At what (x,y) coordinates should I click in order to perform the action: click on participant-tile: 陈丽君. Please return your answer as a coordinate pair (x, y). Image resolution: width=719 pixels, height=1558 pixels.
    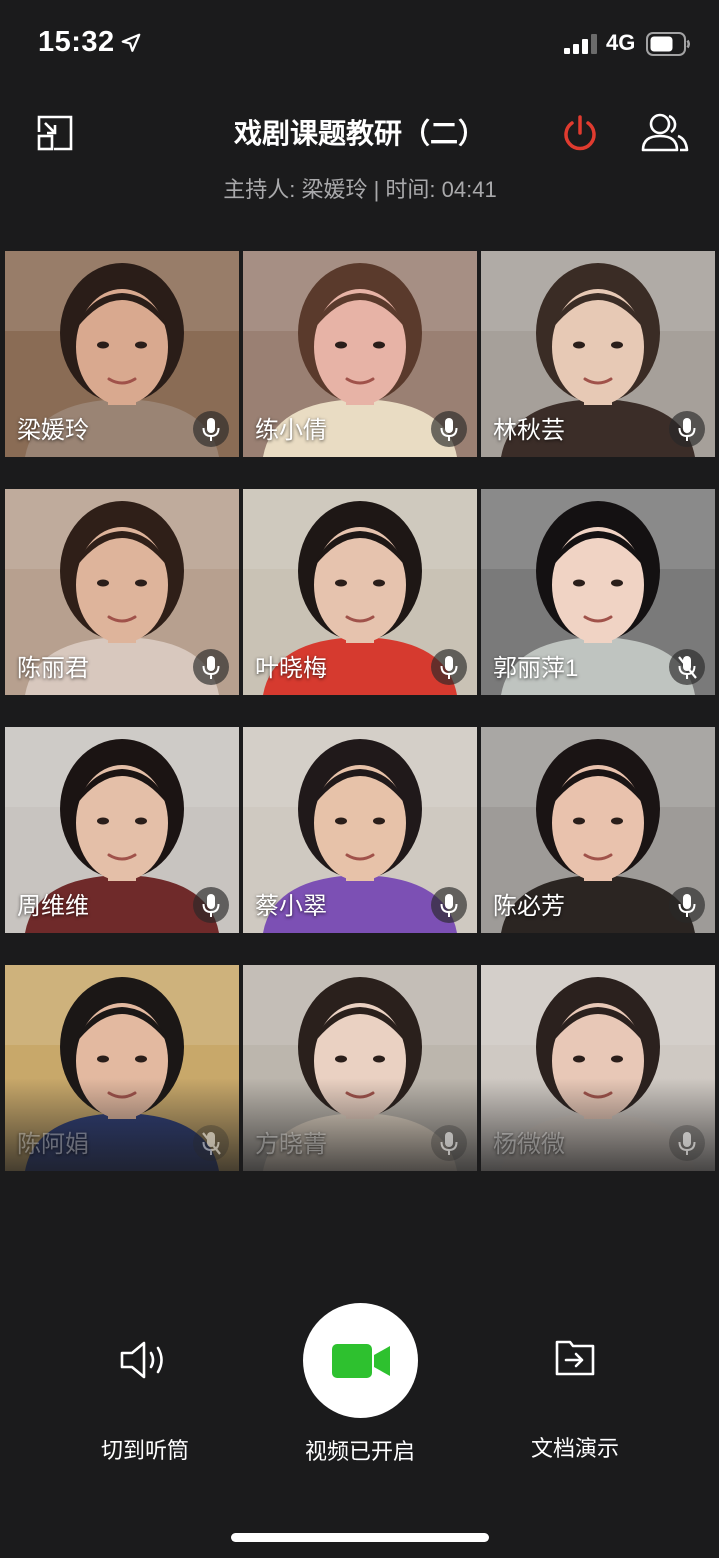
    Looking at the image, I should click on (122, 592).